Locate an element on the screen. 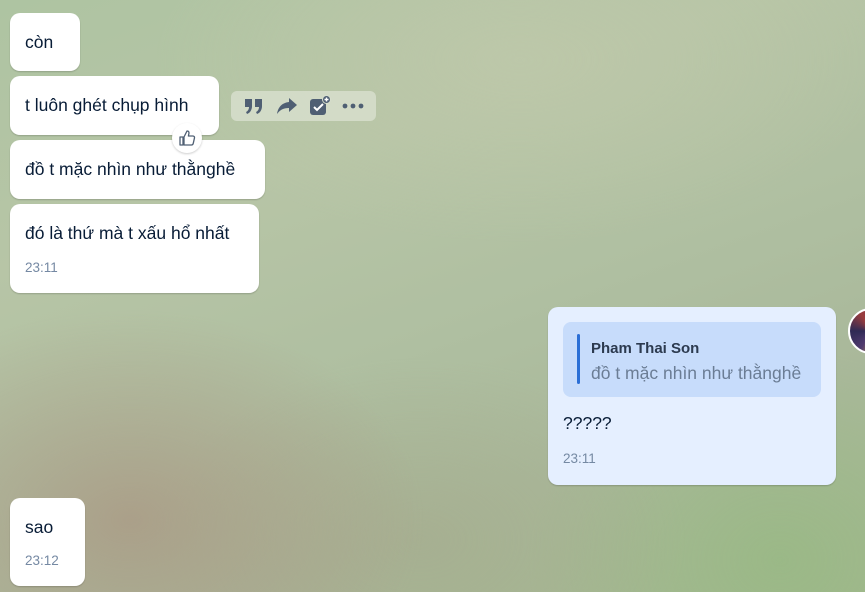 This screenshot has height=592, width=865. message-text: đồ t mặc nhìn như thằnghề is located at coordinates (130, 169).